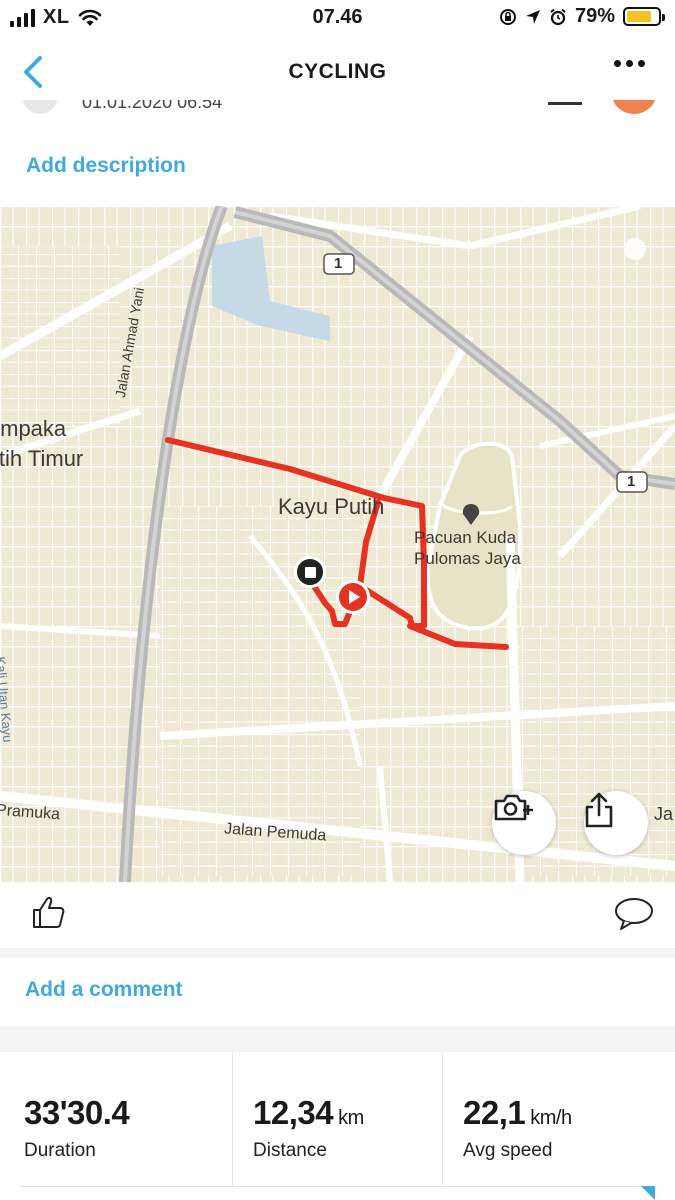 This screenshot has width=675, height=1200. Describe the element at coordinates (290, 1150) in the screenshot. I see `stat-label: Distance` at that location.